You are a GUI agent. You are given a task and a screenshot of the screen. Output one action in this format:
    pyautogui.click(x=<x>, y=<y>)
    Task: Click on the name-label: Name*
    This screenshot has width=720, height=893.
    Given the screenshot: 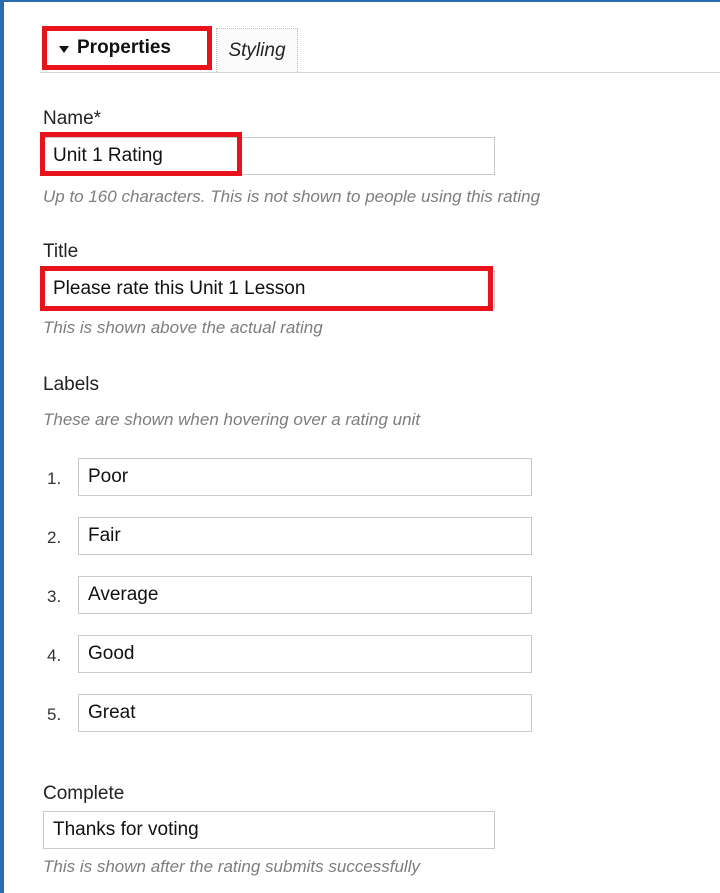 What is the action you would take?
    pyautogui.click(x=72, y=118)
    